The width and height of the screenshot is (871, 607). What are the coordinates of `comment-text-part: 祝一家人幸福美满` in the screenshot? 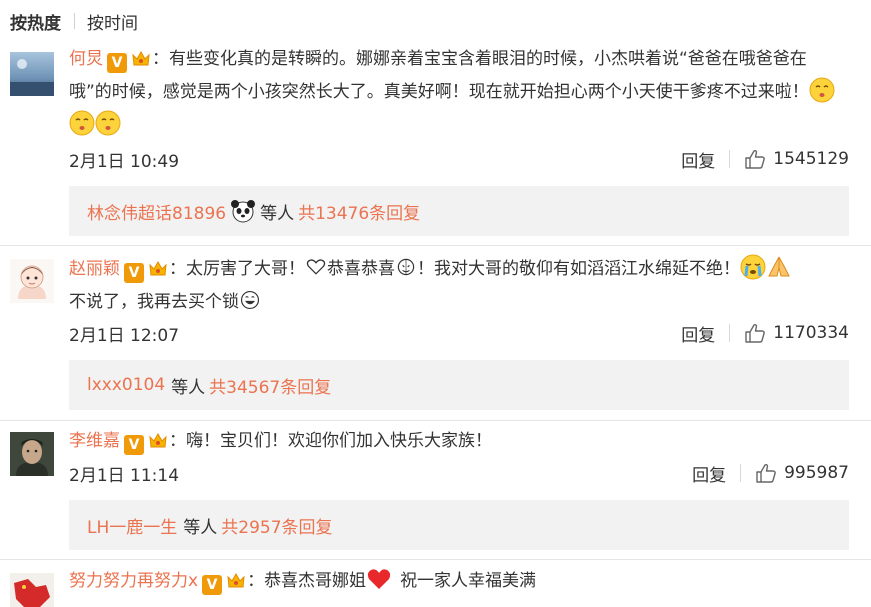 It's located at (468, 581).